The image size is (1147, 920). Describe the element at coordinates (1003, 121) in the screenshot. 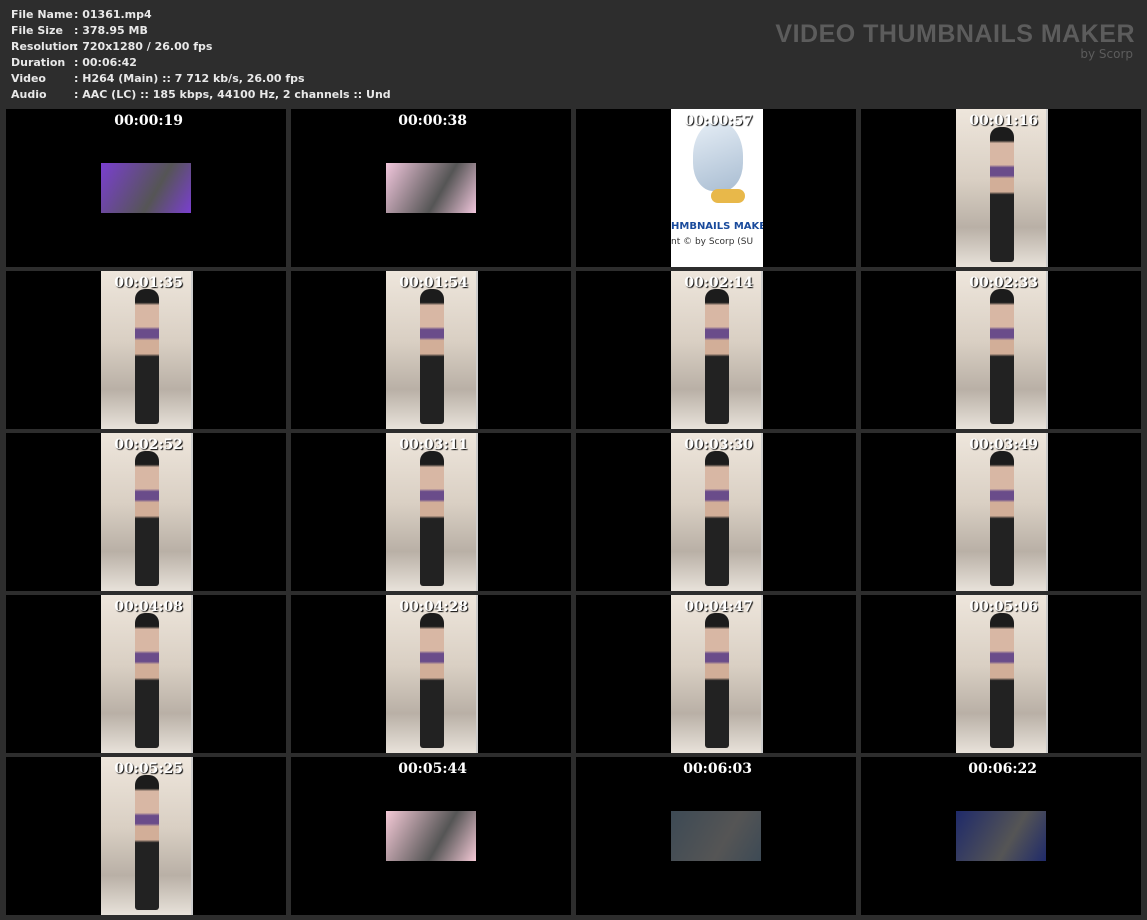

I see `timestamp: 00:01:16` at that location.